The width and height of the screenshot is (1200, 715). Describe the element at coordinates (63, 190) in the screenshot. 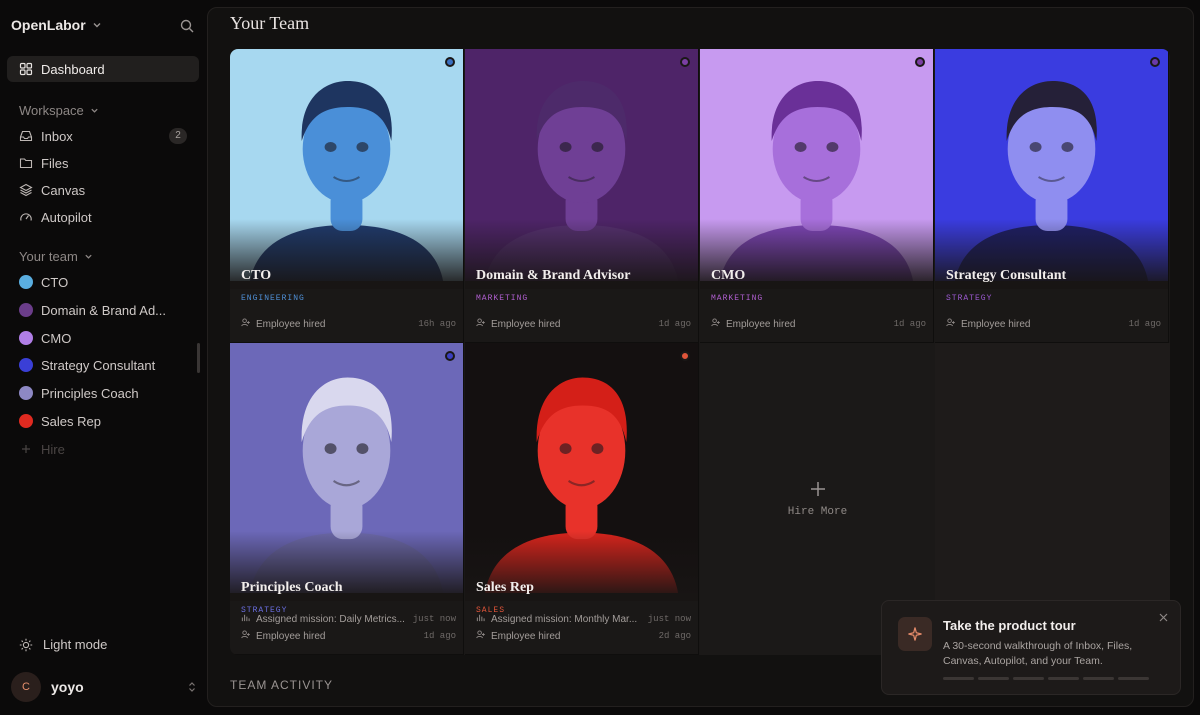

I see `nav-canvas-label: Canvas` at that location.